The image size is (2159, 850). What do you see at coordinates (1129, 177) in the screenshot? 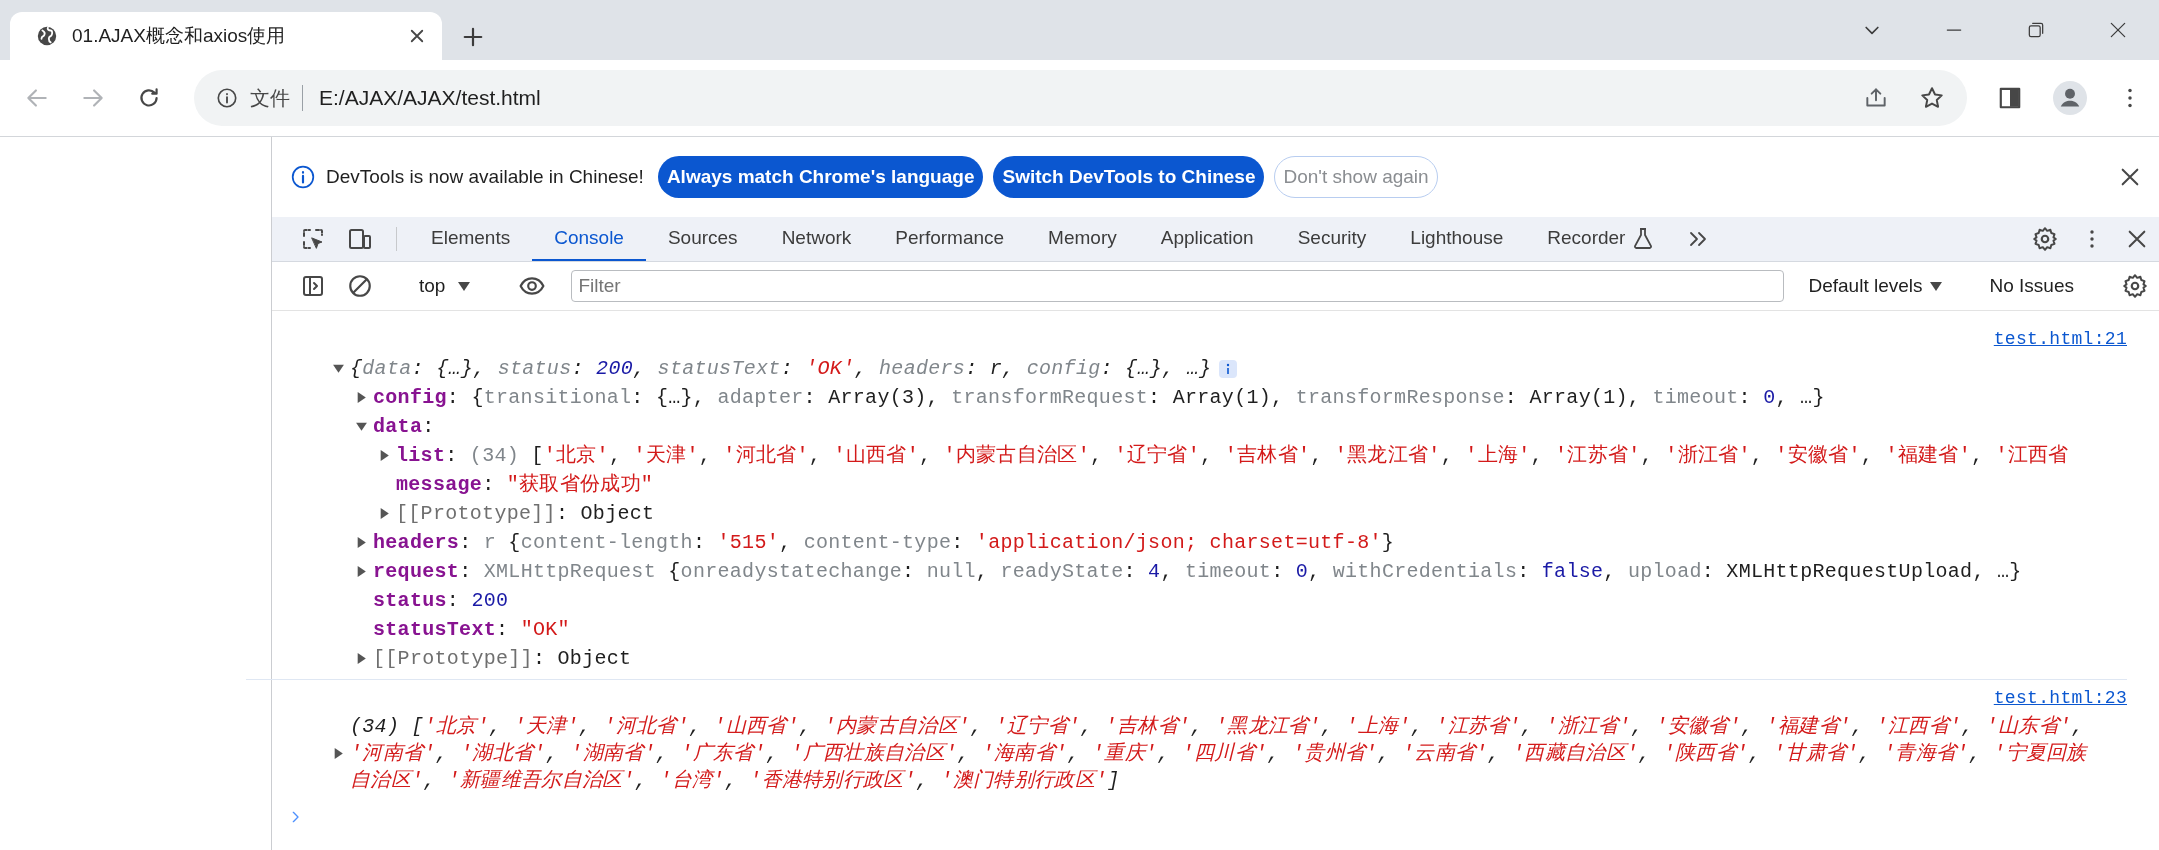
I see `infobar-button: Switch DevTools to Chinese` at bounding box center [1129, 177].